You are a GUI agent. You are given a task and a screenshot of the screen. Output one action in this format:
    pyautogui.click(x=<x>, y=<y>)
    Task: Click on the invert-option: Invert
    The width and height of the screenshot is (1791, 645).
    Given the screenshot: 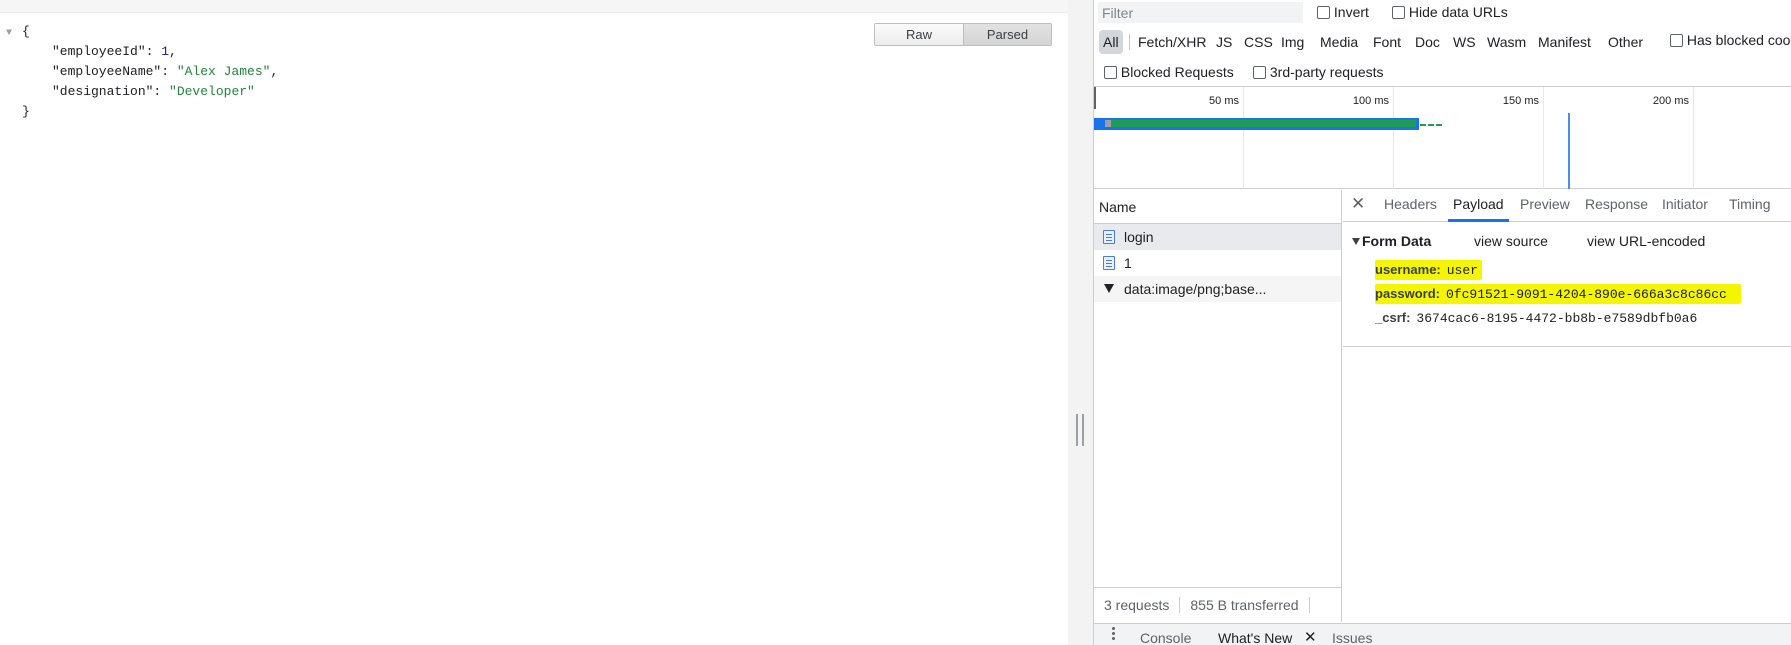 What is the action you would take?
    pyautogui.click(x=1343, y=12)
    